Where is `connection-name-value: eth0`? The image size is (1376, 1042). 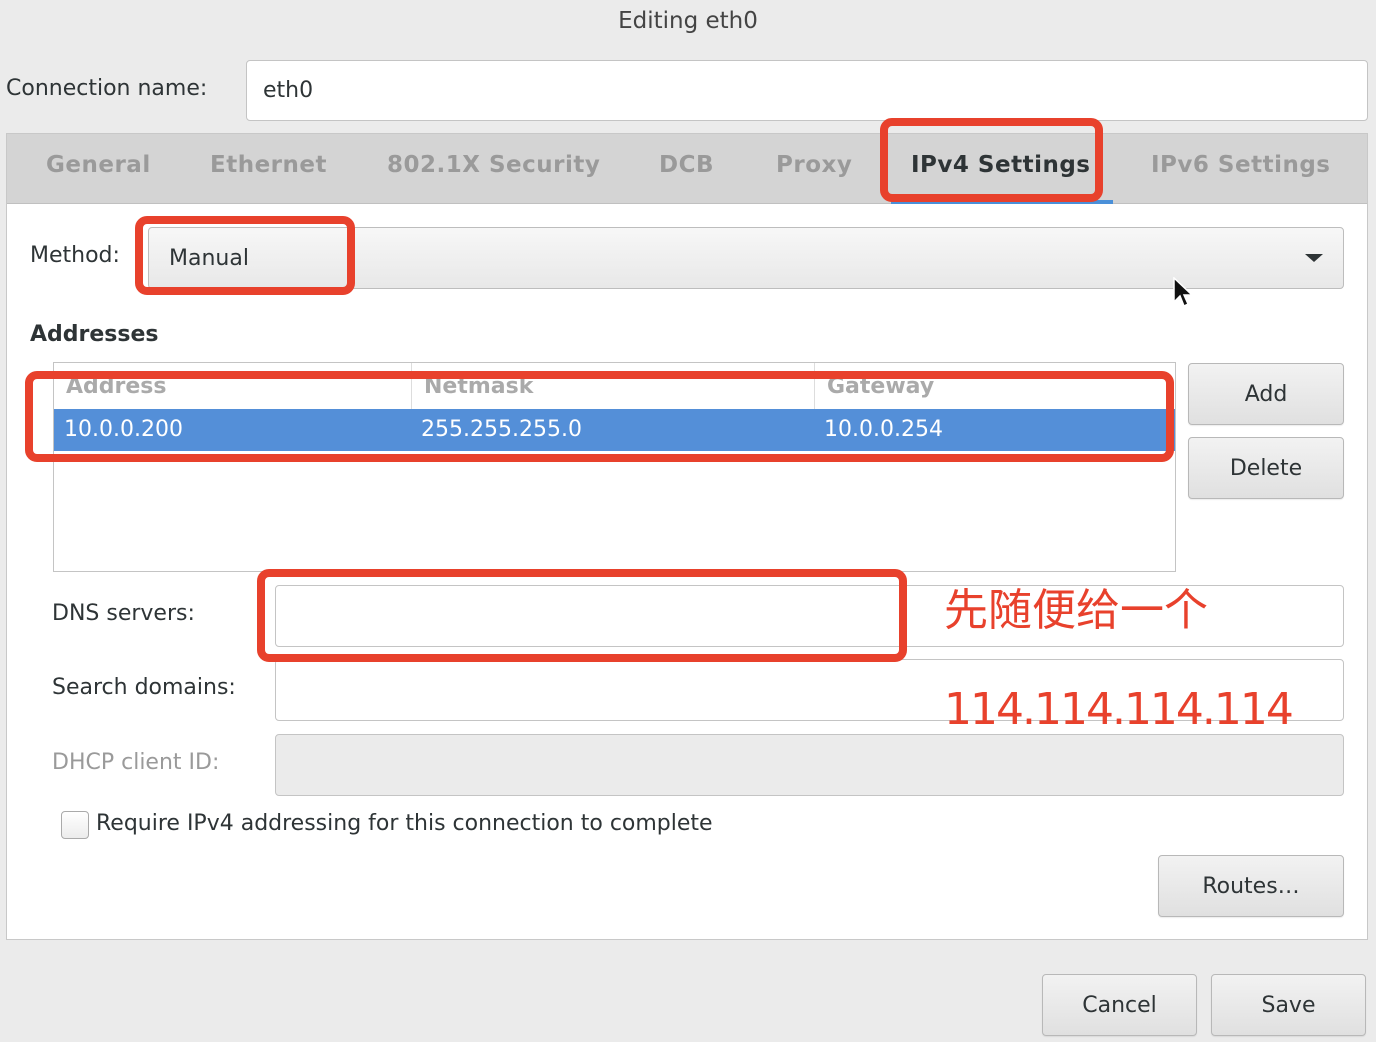 connection-name-value: eth0 is located at coordinates (288, 90).